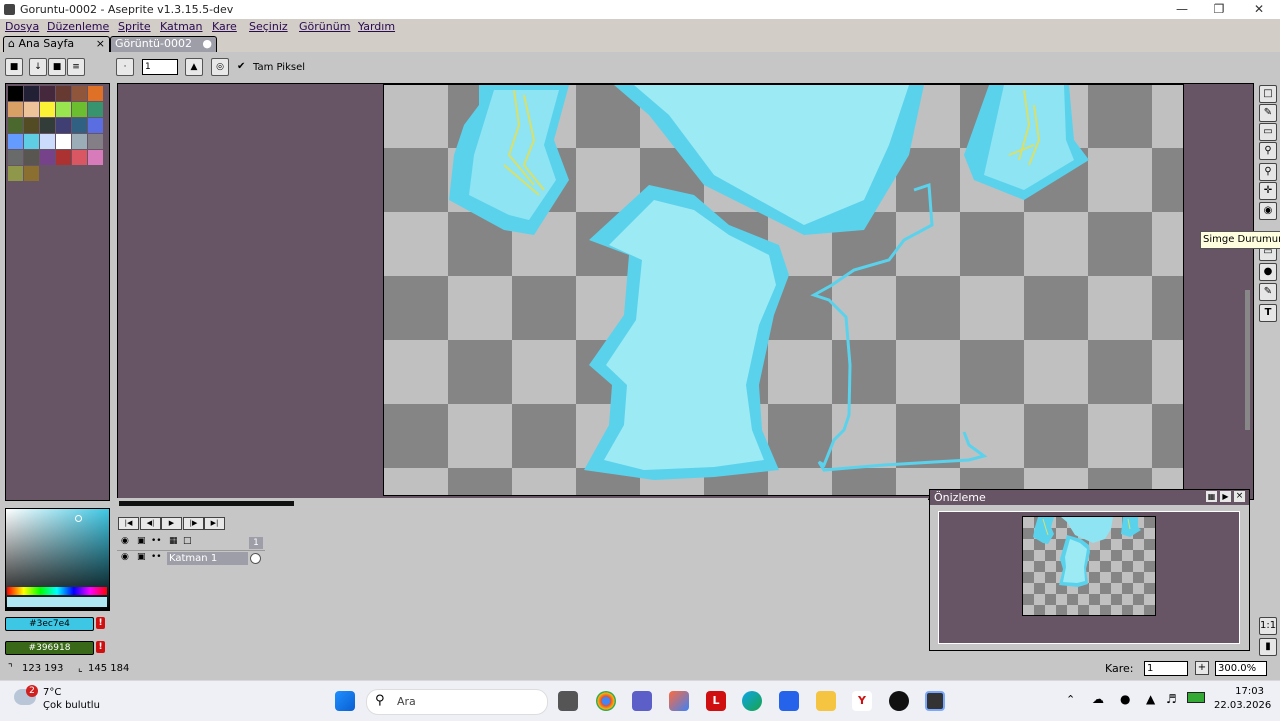  What do you see at coordinates (1211, 496) in the screenshot?
I see `preview-mode-icon: ▦` at bounding box center [1211, 496].